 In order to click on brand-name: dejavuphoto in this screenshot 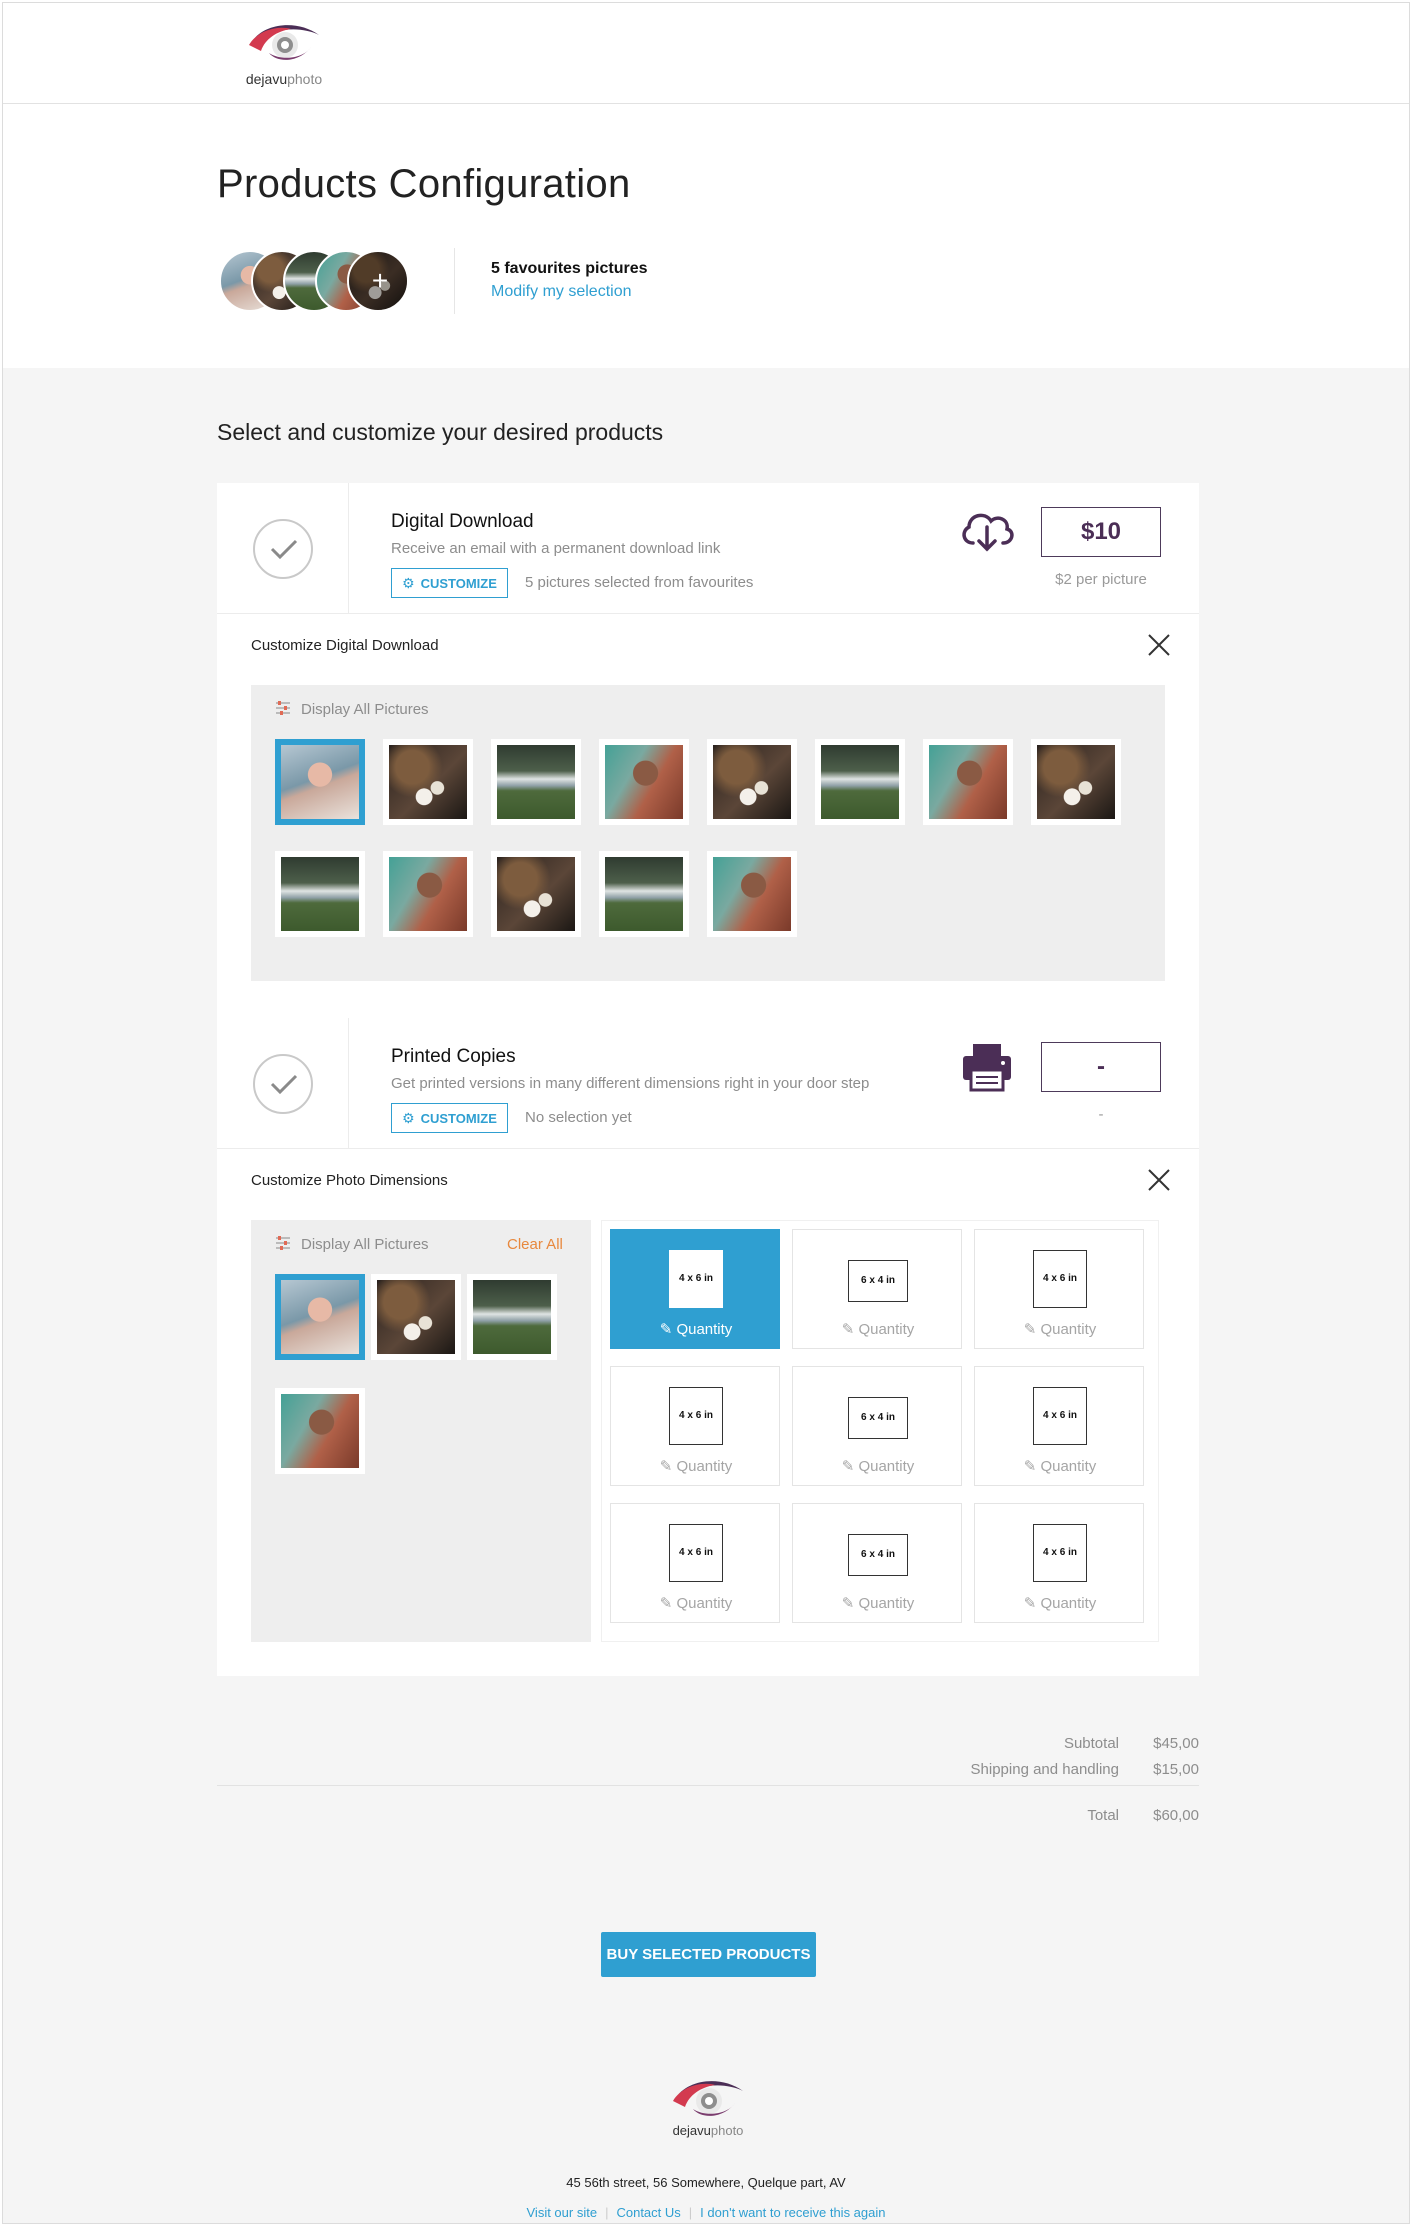, I will do `click(284, 79)`.